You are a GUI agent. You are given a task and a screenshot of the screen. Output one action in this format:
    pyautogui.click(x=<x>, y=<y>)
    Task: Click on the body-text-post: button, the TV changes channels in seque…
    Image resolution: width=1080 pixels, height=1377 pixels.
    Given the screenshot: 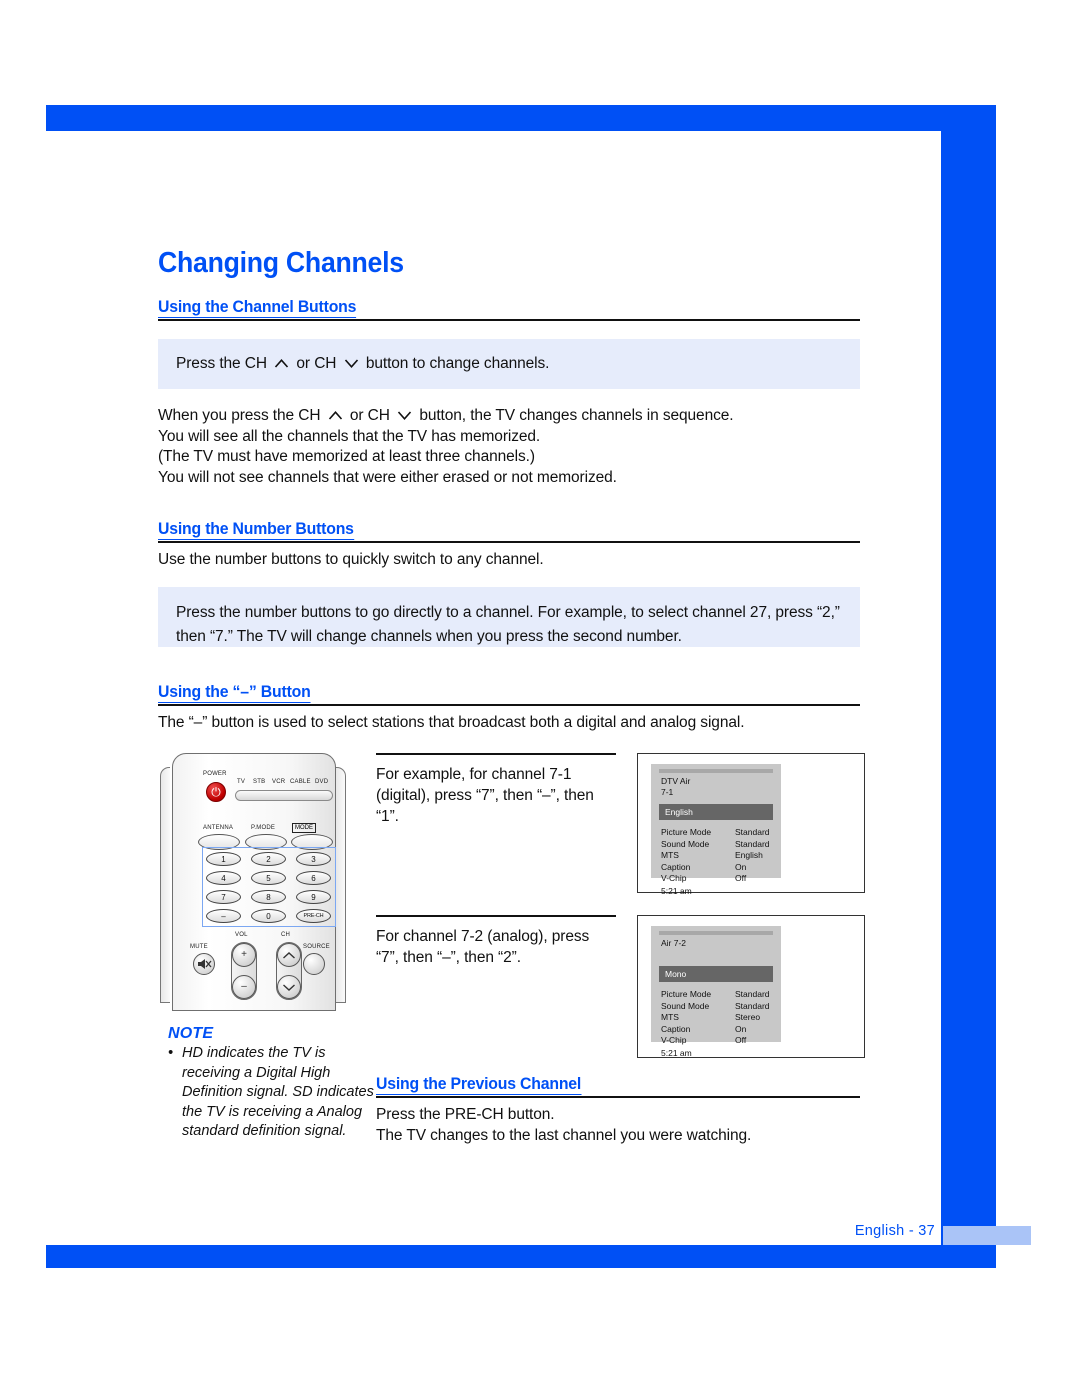 What is the action you would take?
    pyautogui.click(x=576, y=415)
    